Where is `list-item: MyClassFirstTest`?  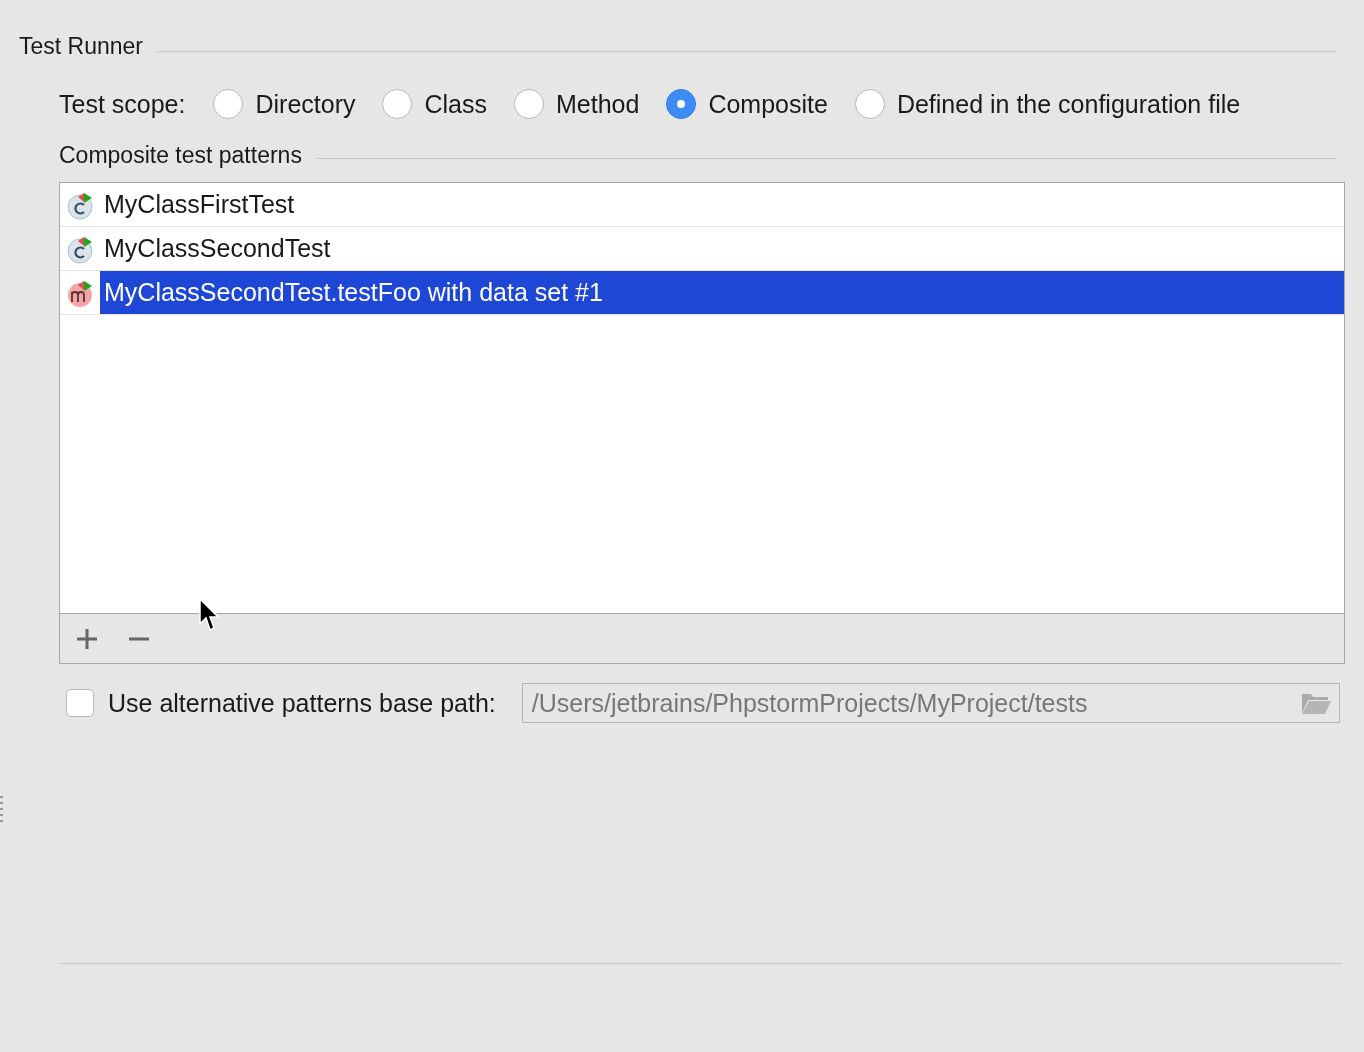 list-item: MyClassFirstTest is located at coordinates (702, 205).